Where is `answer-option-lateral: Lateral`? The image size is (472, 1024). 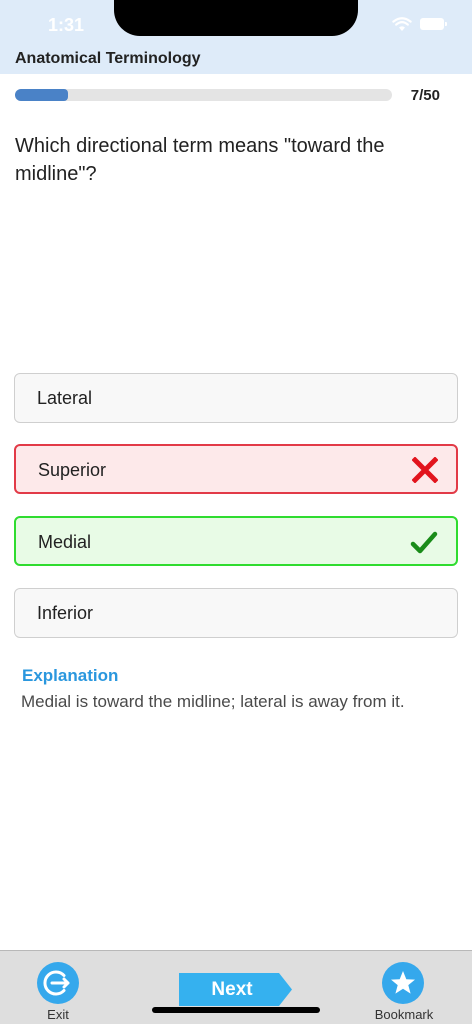
answer-option-lateral: Lateral is located at coordinates (236, 398).